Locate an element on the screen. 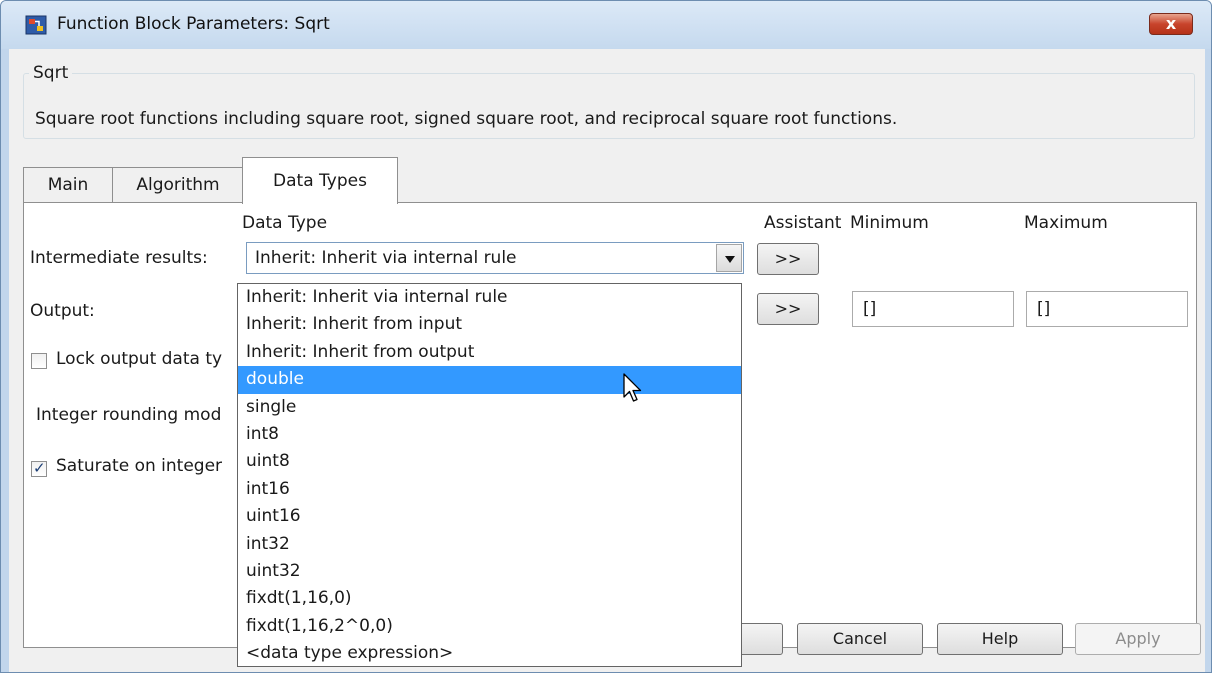  column-header-data-type: Data Type is located at coordinates (285, 223).